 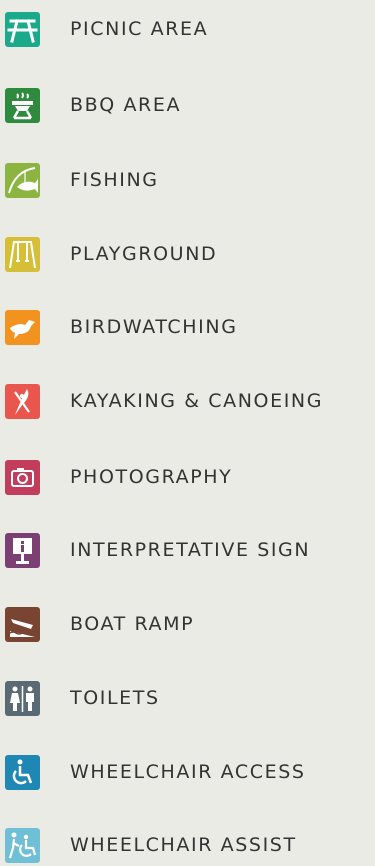 What do you see at coordinates (139, 29) in the screenshot?
I see `legend-label: PICNIC AREA` at bounding box center [139, 29].